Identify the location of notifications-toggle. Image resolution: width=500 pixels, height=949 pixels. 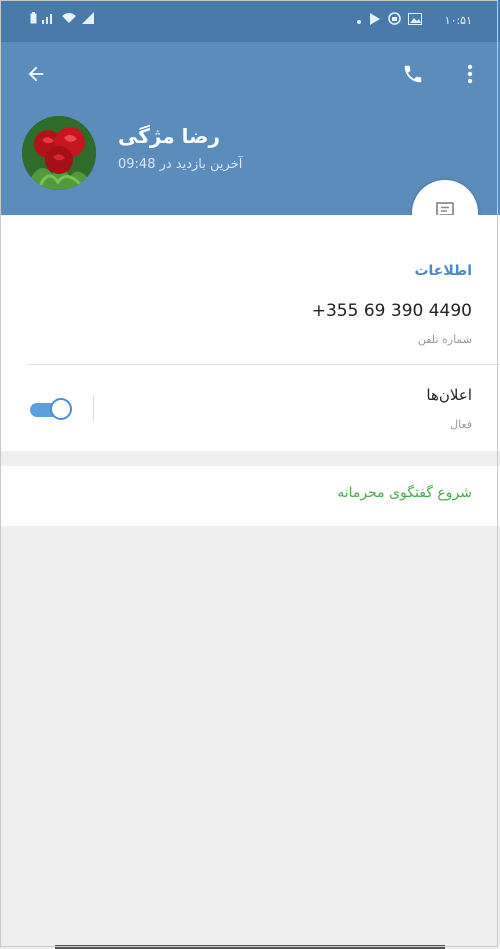
(52, 409).